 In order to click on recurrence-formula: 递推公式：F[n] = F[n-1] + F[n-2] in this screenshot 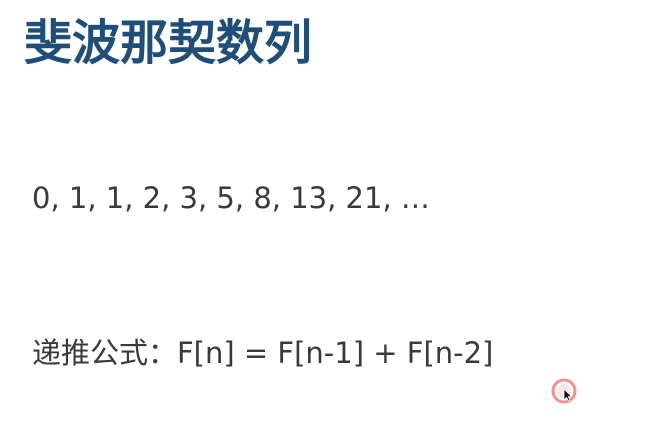, I will do `click(263, 353)`.